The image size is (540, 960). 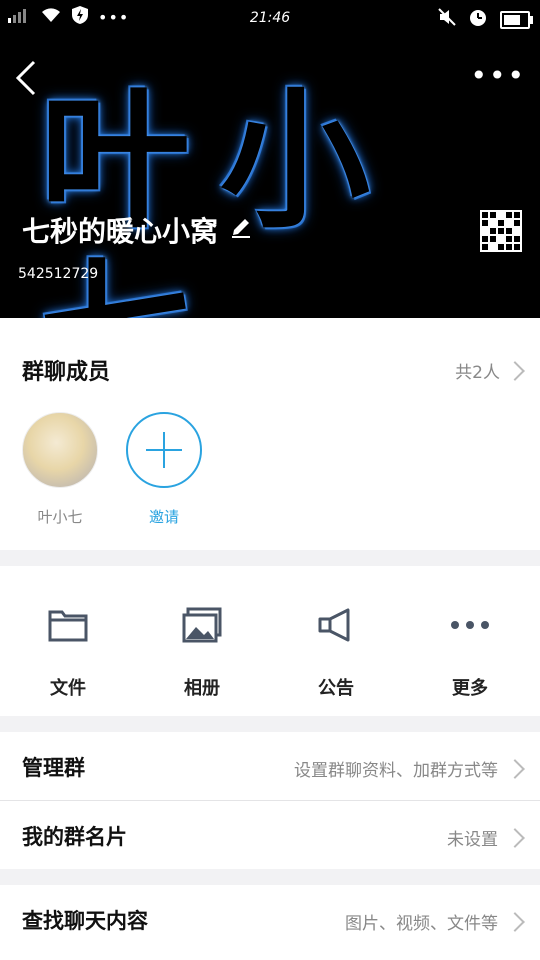 What do you see at coordinates (516, 19) in the screenshot?
I see `battery-icon` at bounding box center [516, 19].